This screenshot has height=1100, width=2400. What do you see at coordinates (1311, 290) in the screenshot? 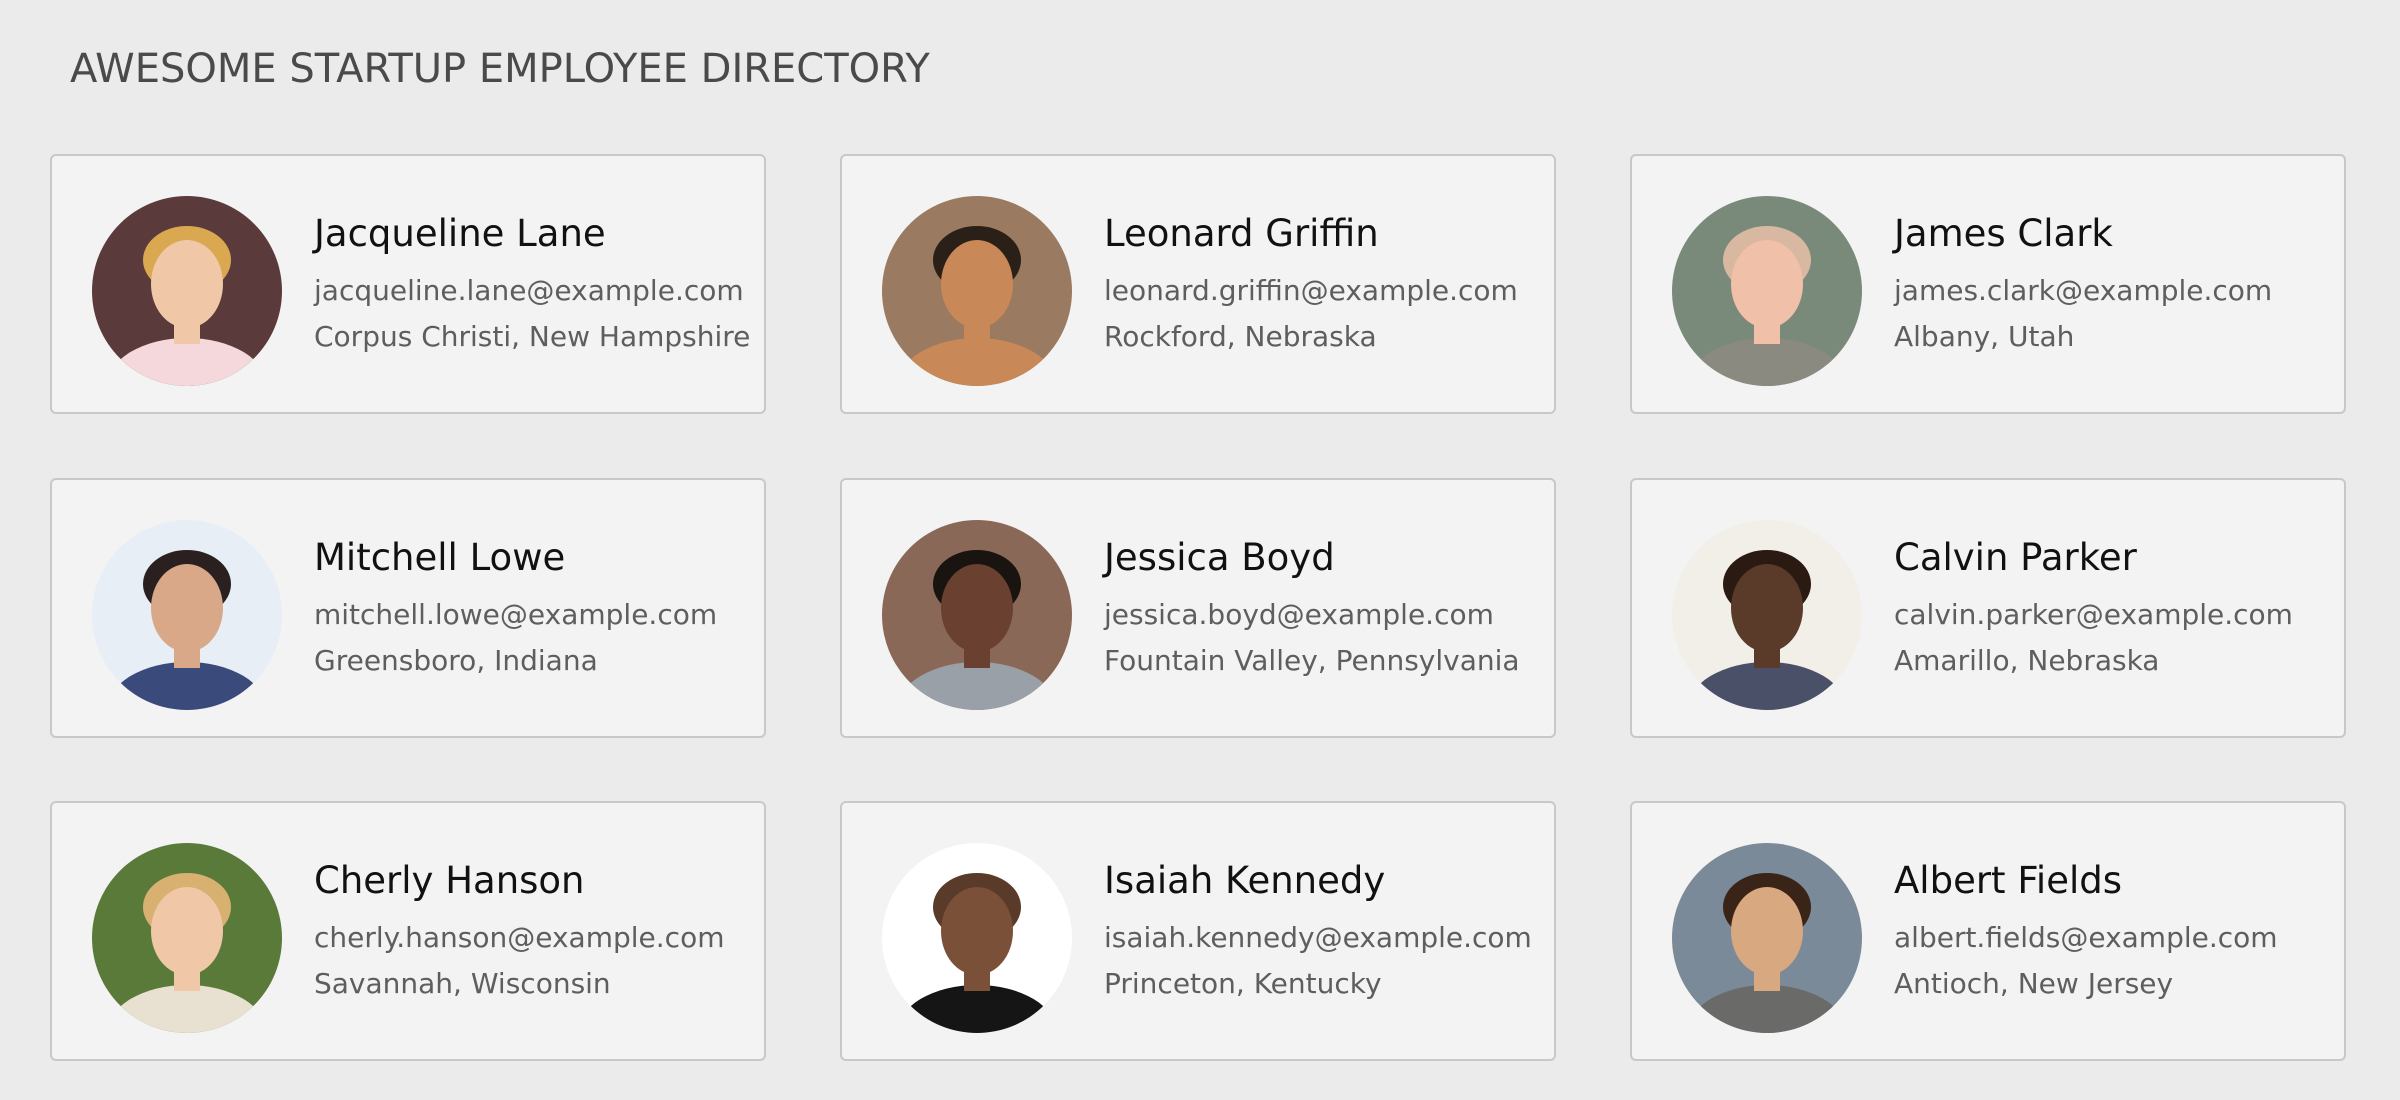
I see `employee-email: leonard.griffin@example.com` at bounding box center [1311, 290].